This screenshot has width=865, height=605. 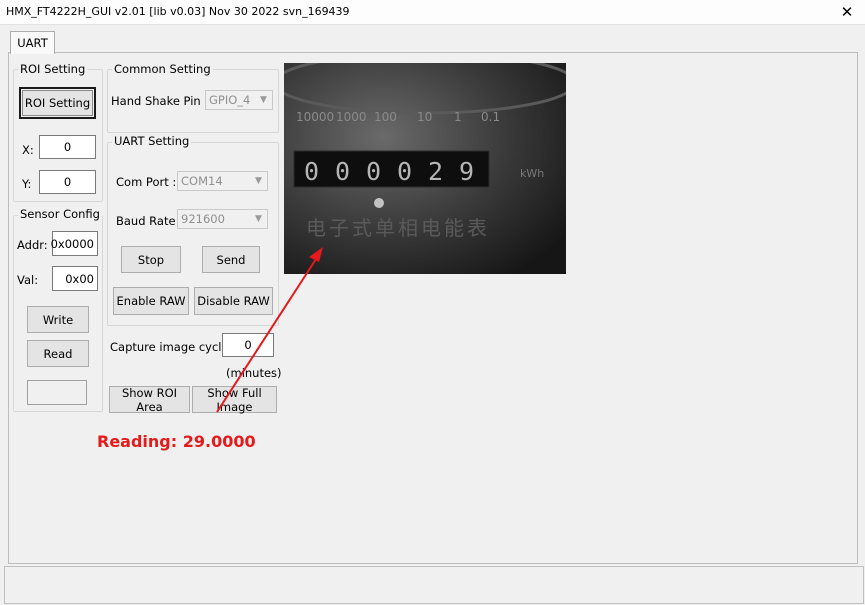 I want to click on meter-scale-label: 1, so click(x=458, y=117).